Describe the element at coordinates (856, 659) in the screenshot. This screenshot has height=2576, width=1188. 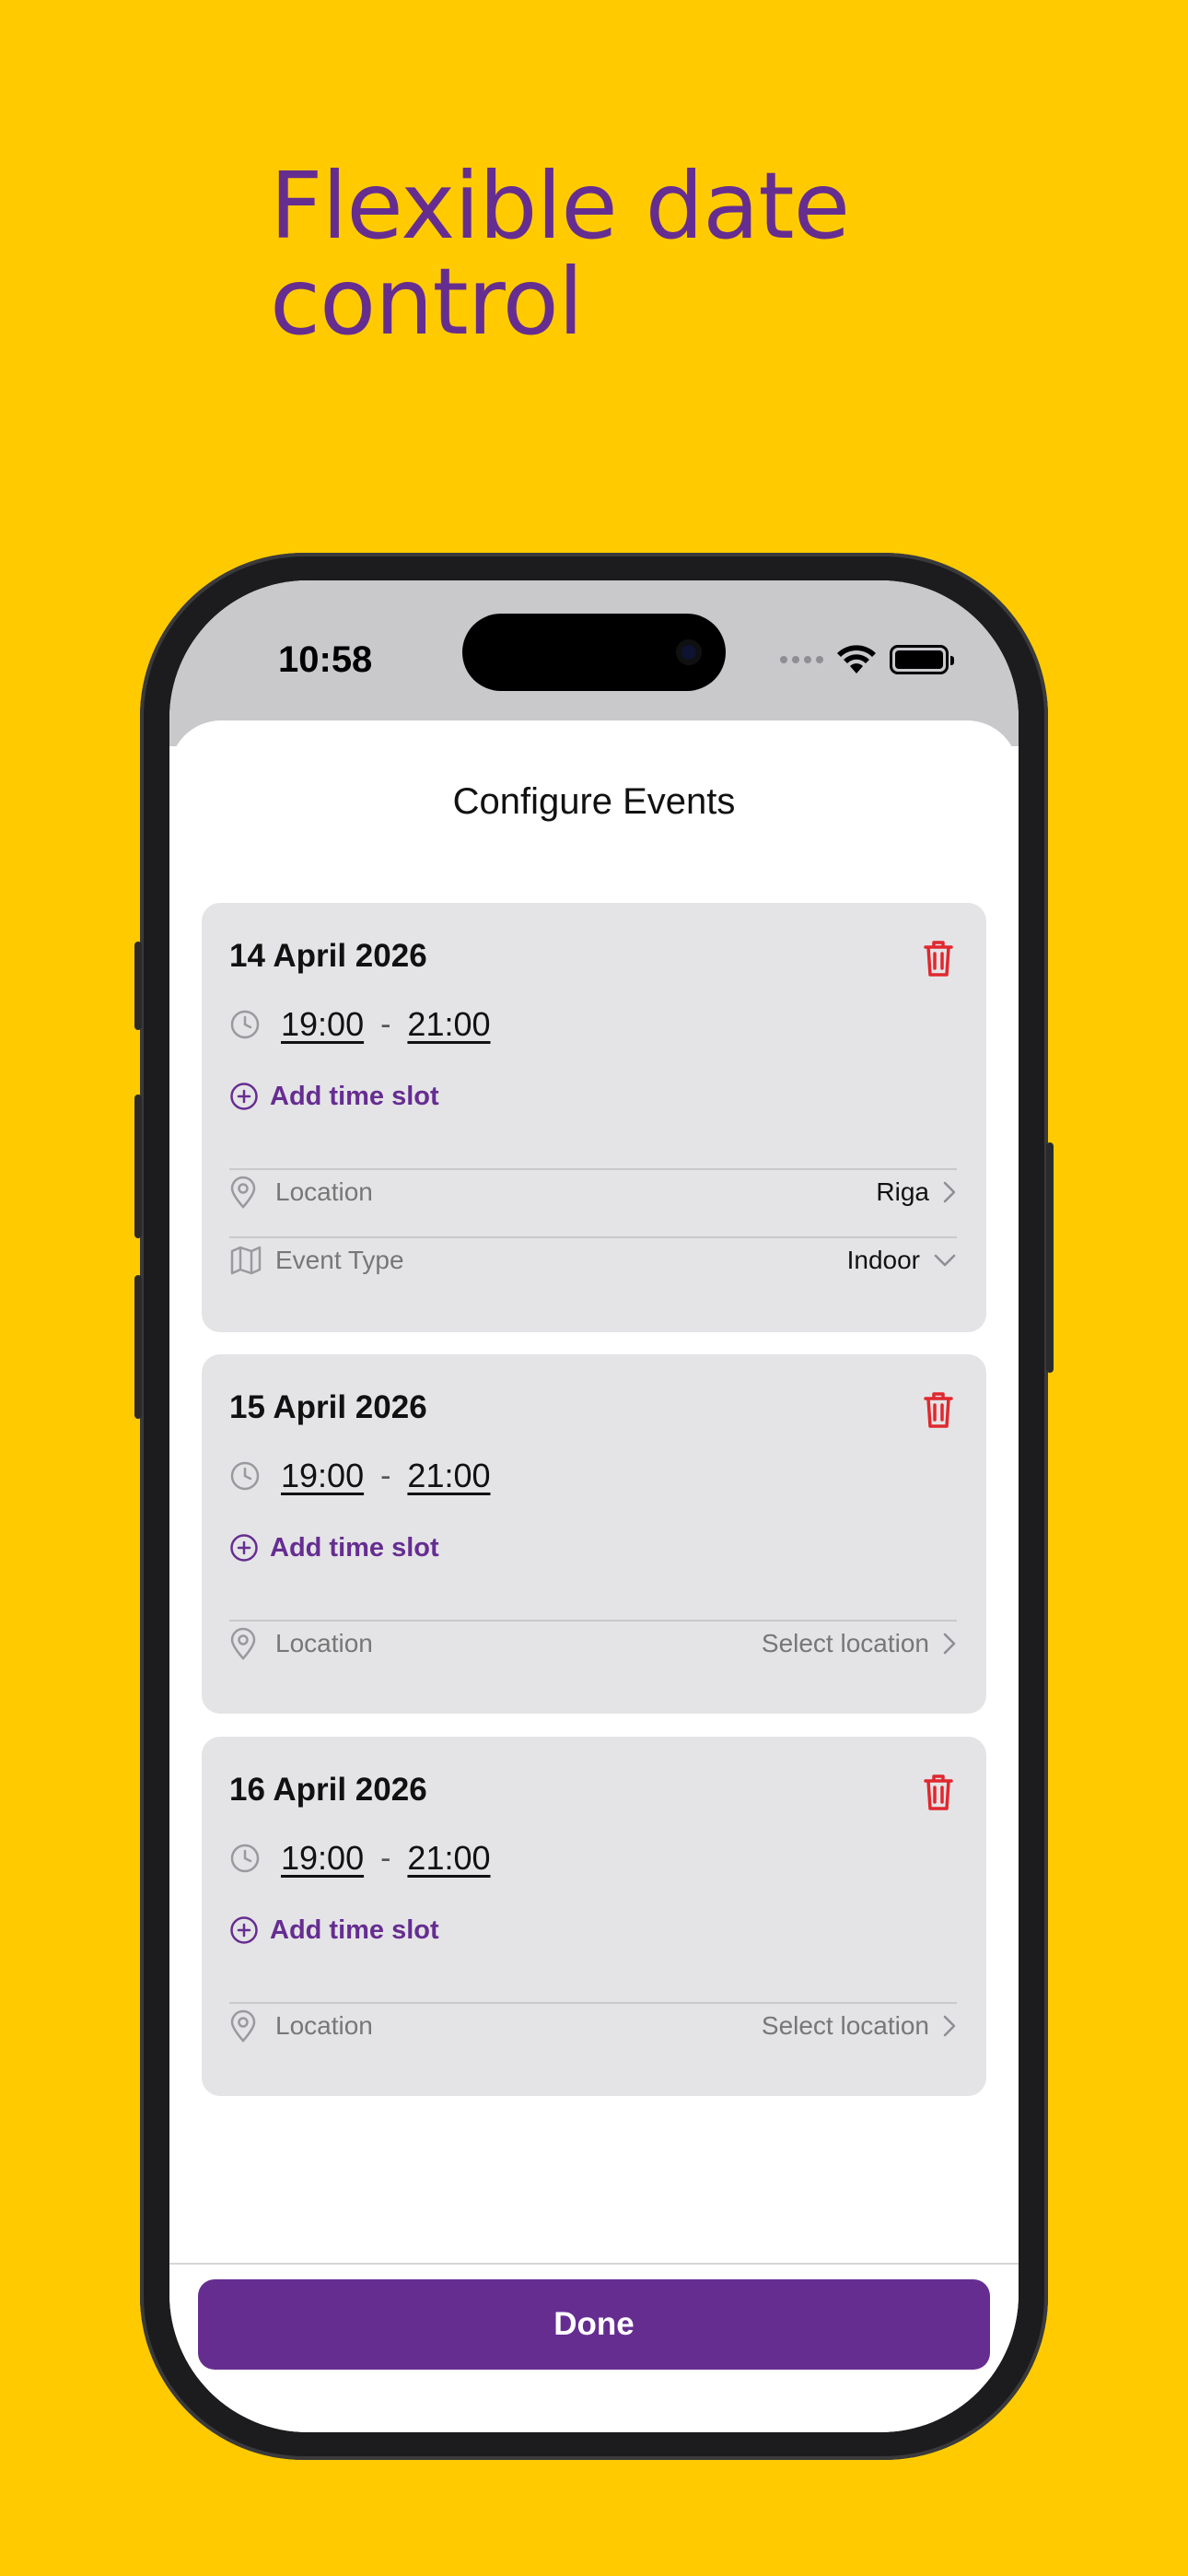
I see `wifi-icon` at that location.